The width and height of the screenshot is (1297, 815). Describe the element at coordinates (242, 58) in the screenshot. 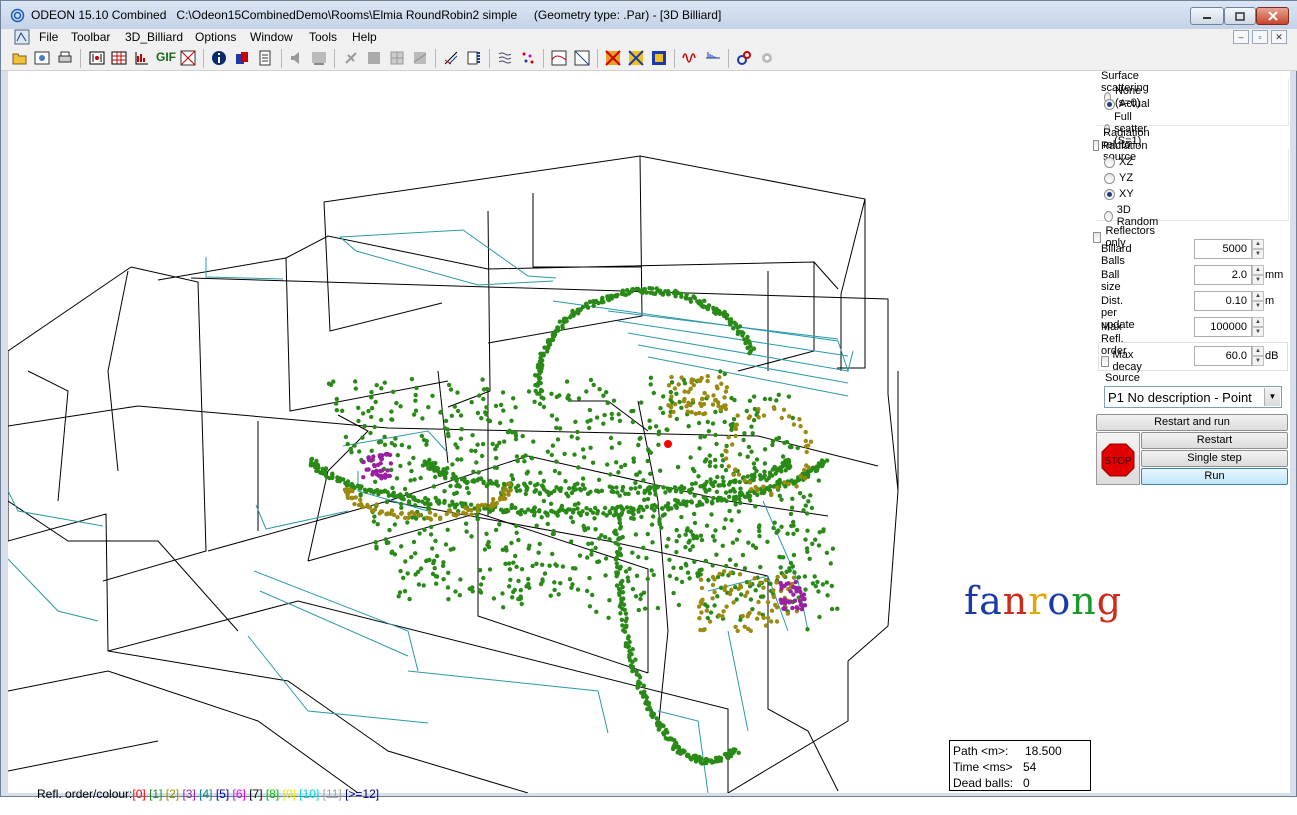

I see `materials-icon` at that location.